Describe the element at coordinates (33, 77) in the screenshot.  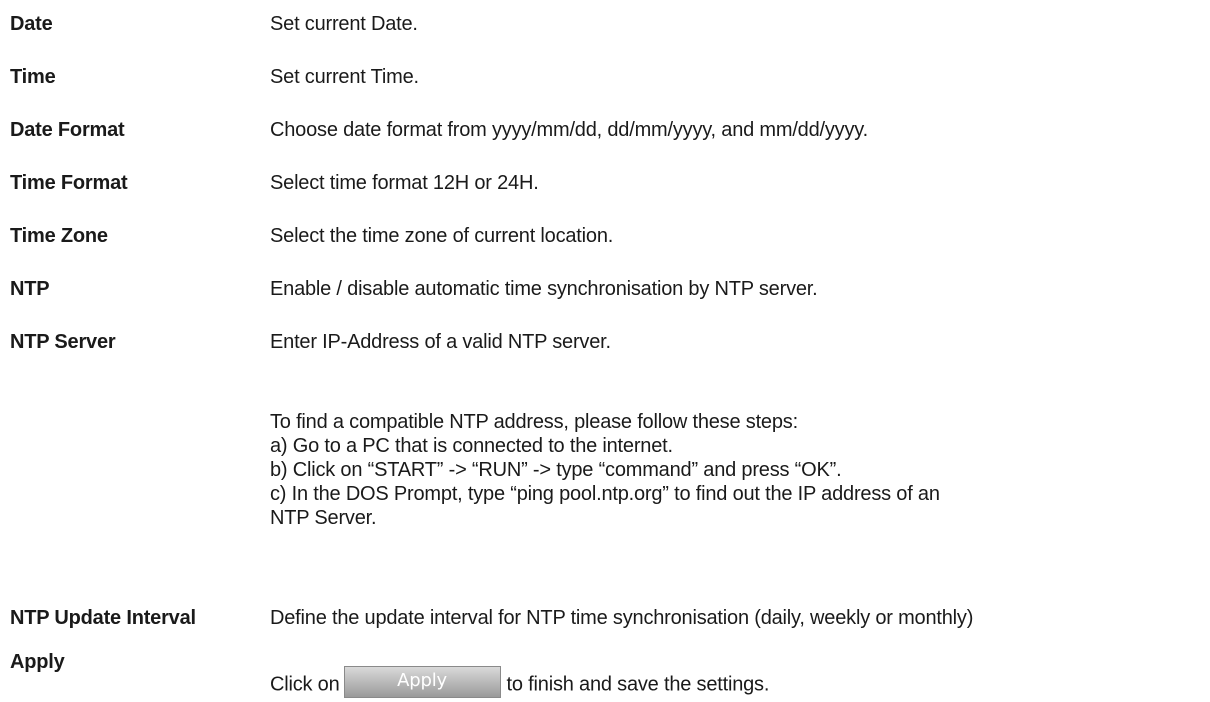
I see `term-time: Time` at that location.